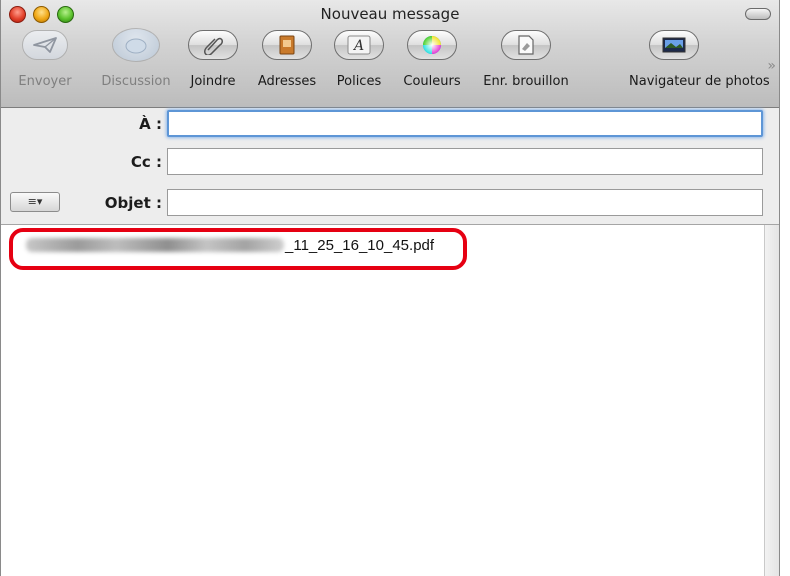  I want to click on attach-button: Joindre, so click(213, 66).